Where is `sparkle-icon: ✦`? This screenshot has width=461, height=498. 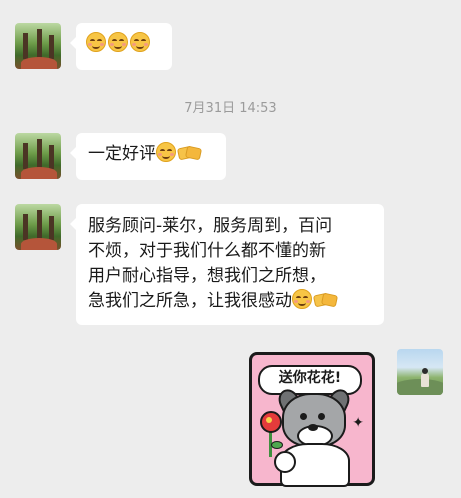
sparkle-icon: ✦ is located at coordinates (358, 423).